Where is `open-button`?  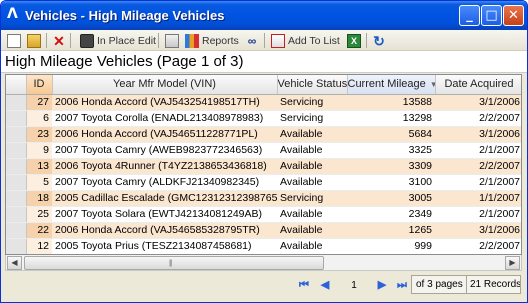 open-button is located at coordinates (35, 40).